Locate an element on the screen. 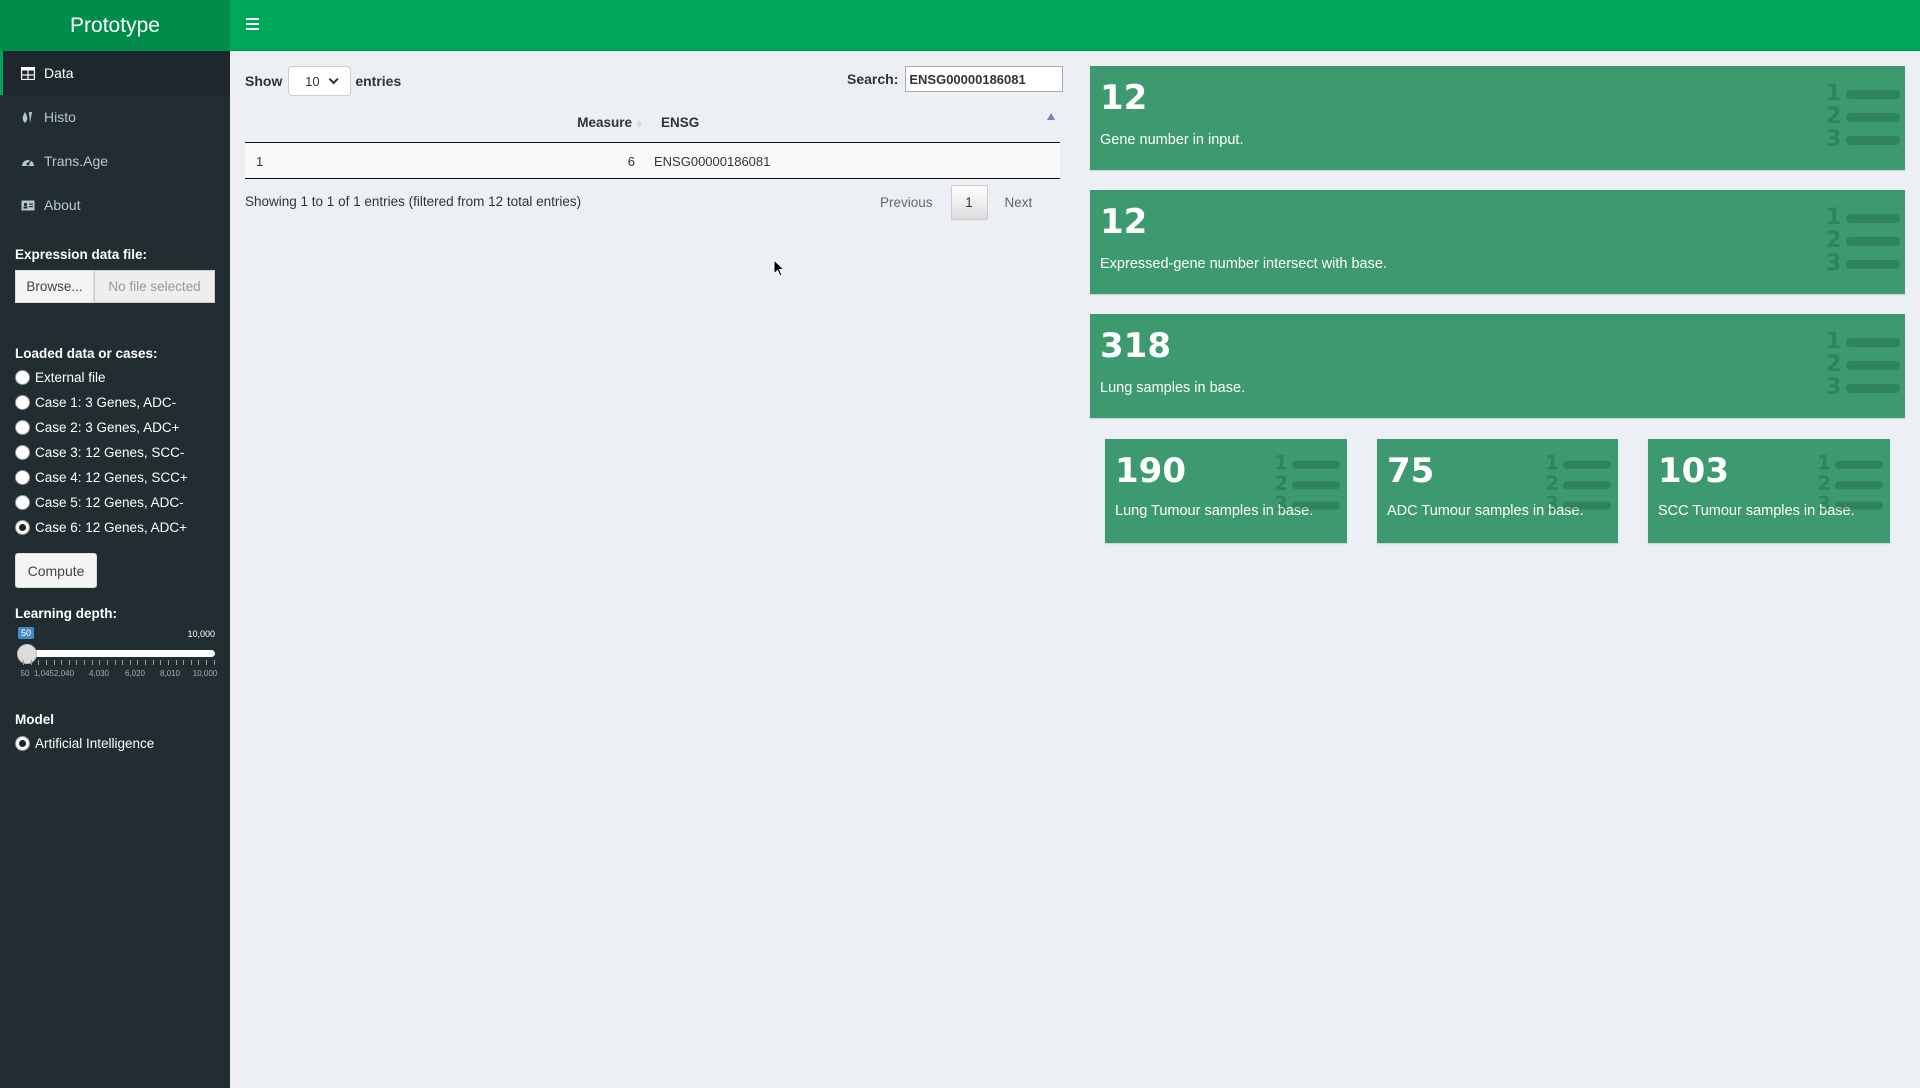 Image resolution: width=1920 pixels, height=1088 pixels. case-option-label: Case 5: 12 Genes, ADC- is located at coordinates (109, 502).